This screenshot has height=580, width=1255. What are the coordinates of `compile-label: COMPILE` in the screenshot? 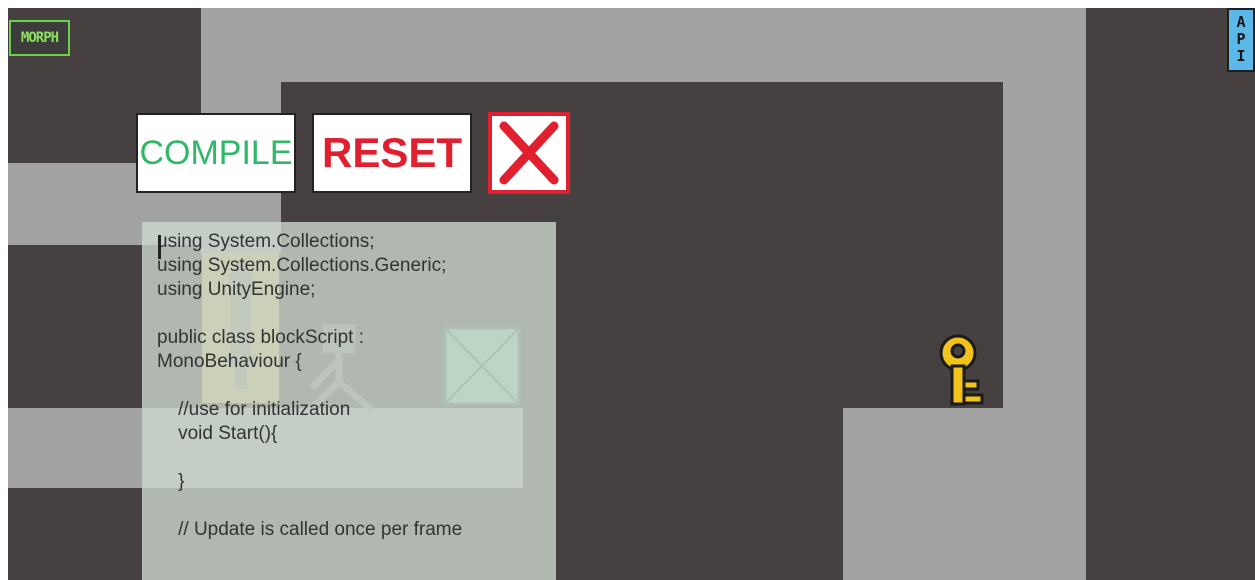 It's located at (216, 152).